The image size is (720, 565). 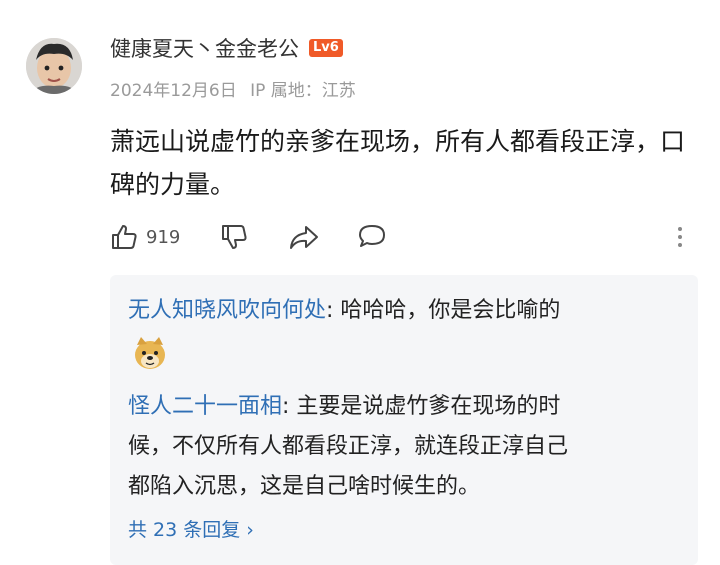 I want to click on username: 健康夏天丶金金老公 Lv6, so click(x=226, y=48).